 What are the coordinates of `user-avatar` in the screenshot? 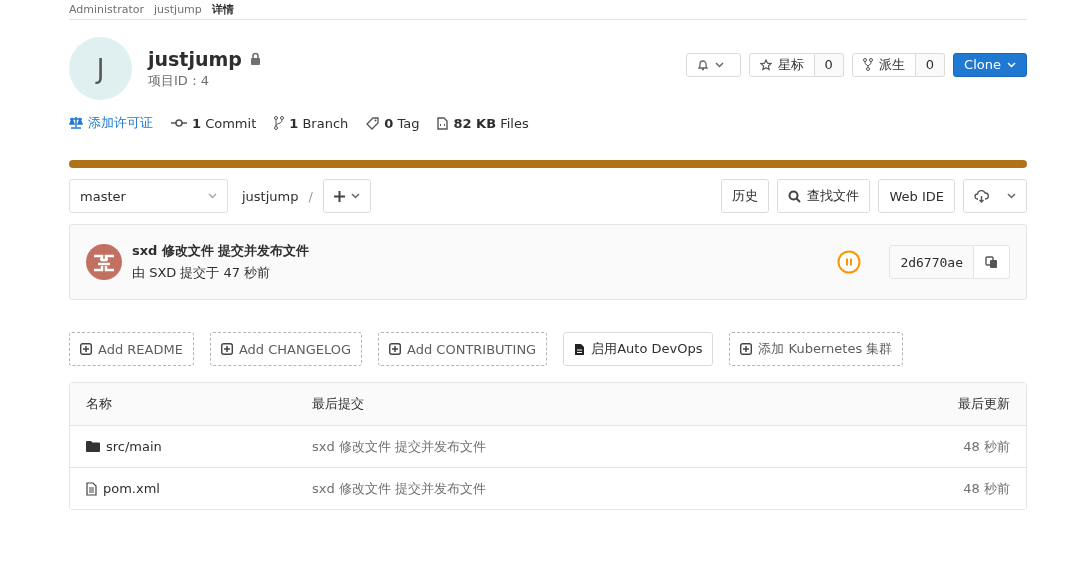 It's located at (104, 262).